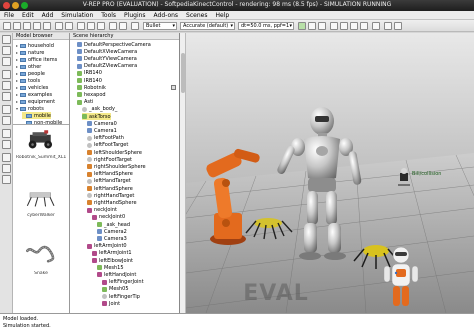 The height and width of the screenshot is (332, 474). Describe the element at coordinates (354, 26) in the screenshot. I see `faster-icon` at that location.